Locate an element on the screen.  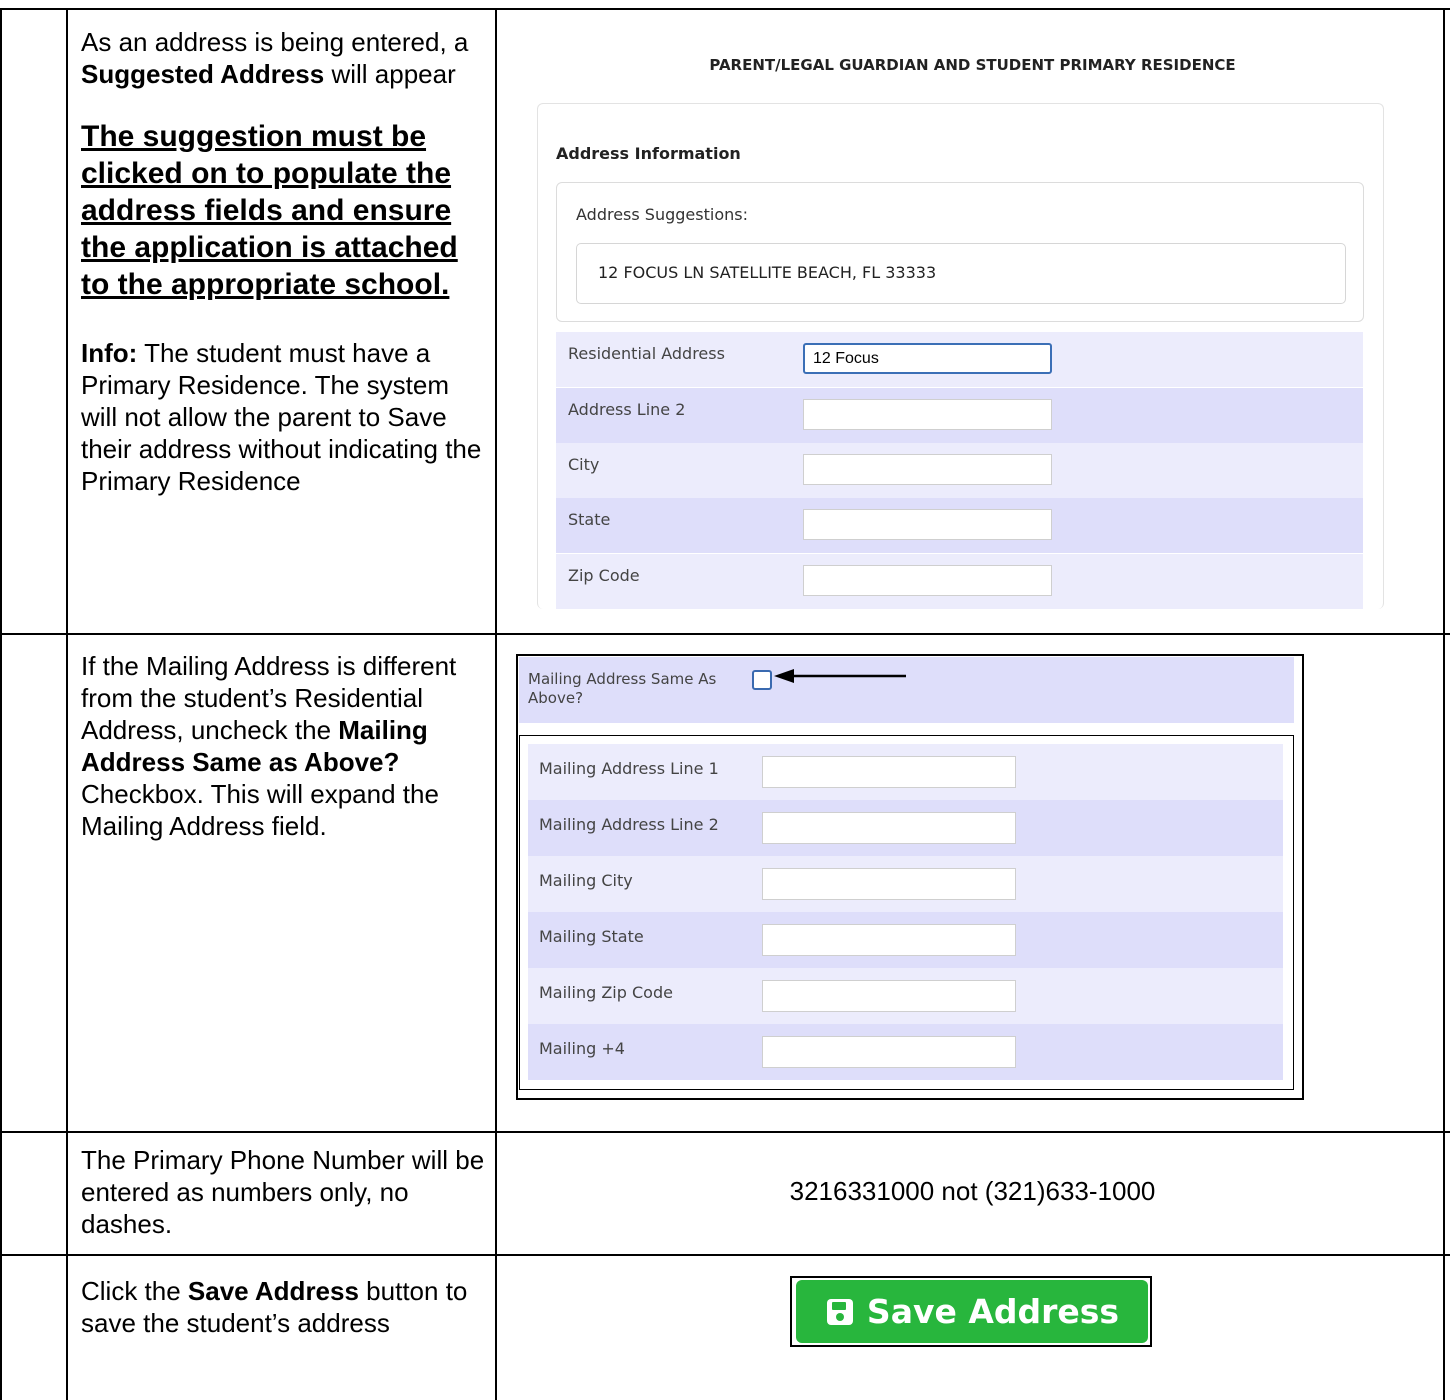
city-row: City is located at coordinates (959, 470).